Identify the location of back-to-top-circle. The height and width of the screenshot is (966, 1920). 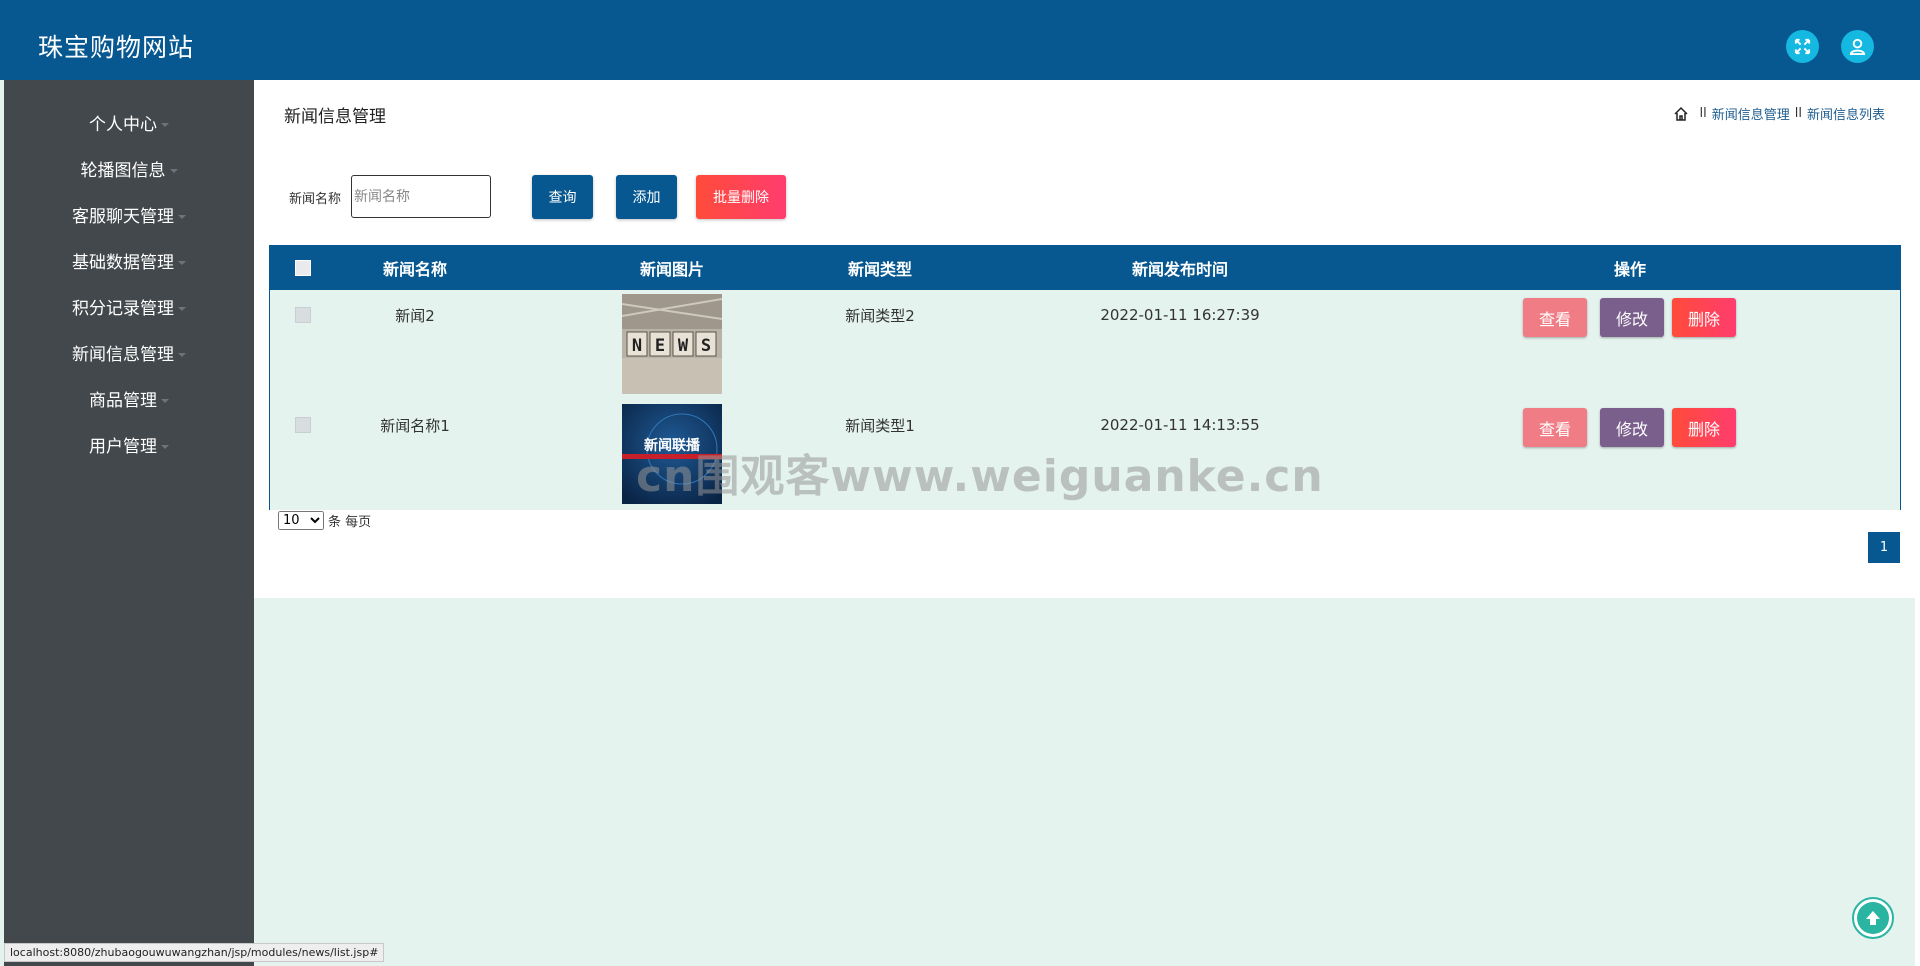
(1873, 918).